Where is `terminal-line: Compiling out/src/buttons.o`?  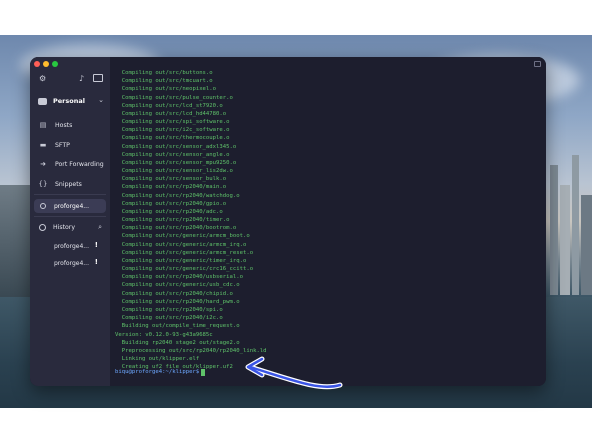 terminal-line: Compiling out/src/buttons.o is located at coordinates (164, 73).